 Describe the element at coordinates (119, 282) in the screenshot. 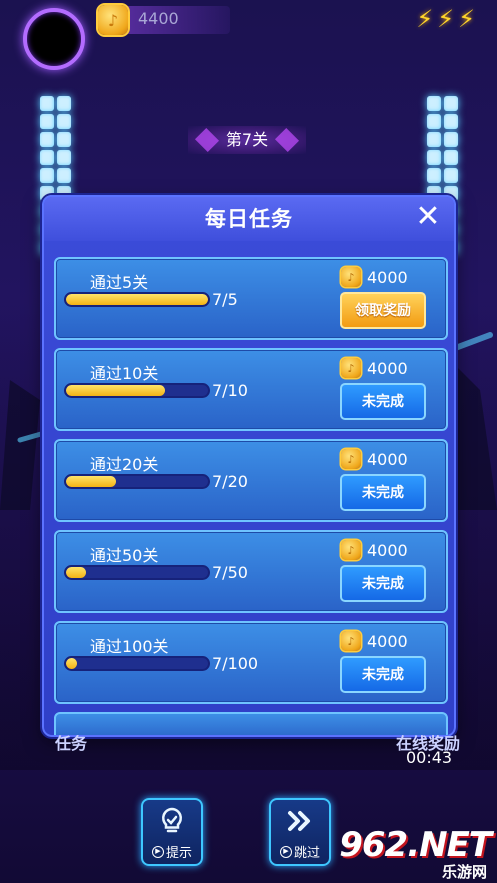

I see `task-title: 通过5关` at that location.